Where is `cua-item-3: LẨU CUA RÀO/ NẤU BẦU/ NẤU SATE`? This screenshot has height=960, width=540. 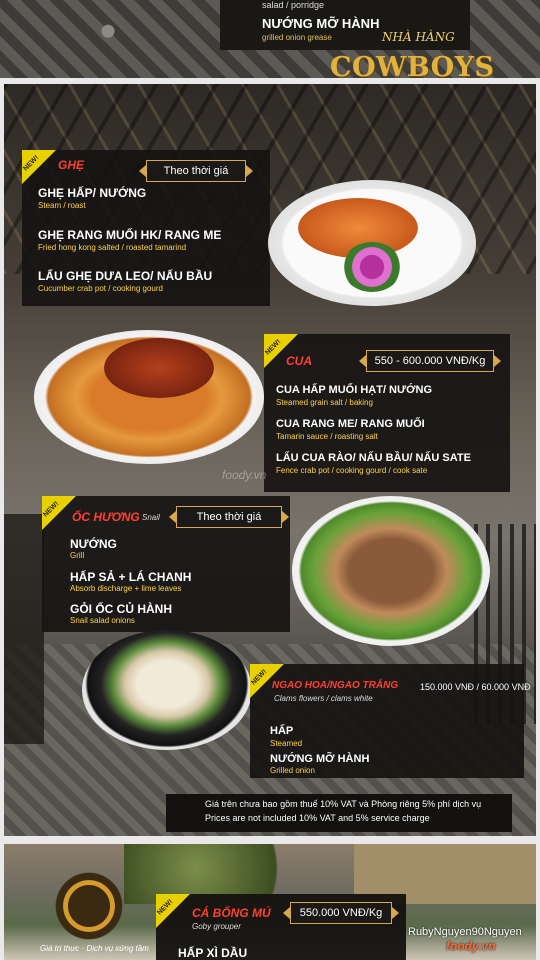 cua-item-3: LẨU CUA RÀO/ NẤU BẦU/ NẤU SATE is located at coordinates (373, 458).